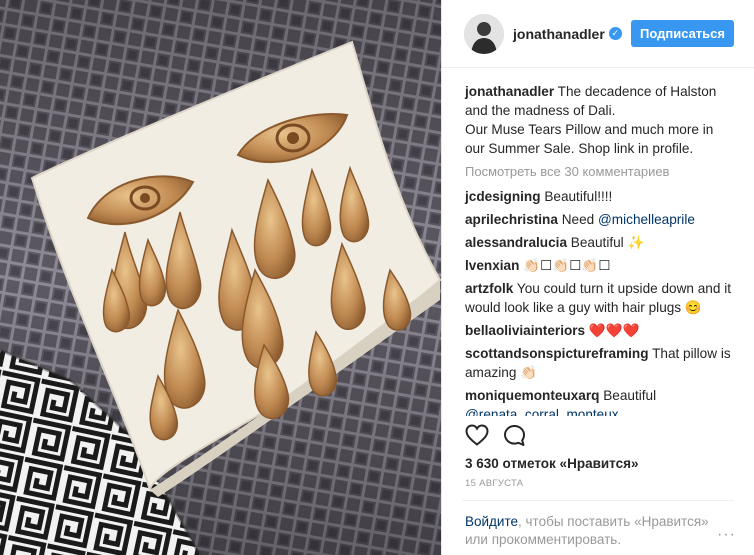  I want to click on post-date: 15 АВГУСТА, so click(494, 483).